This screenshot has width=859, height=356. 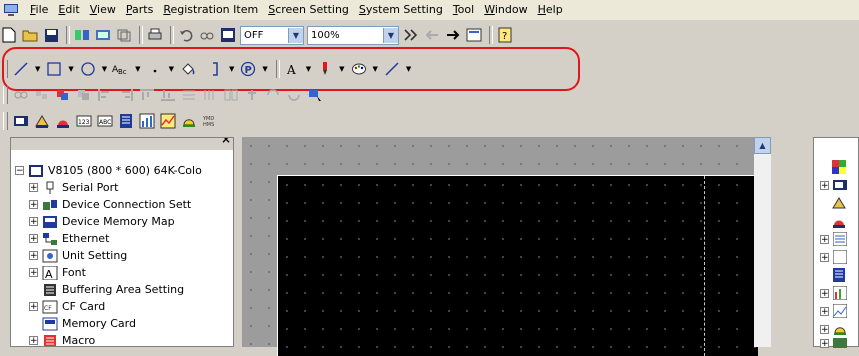 What do you see at coordinates (106, 187) in the screenshot?
I see `tree-item-serial-port: + Serial Port` at bounding box center [106, 187].